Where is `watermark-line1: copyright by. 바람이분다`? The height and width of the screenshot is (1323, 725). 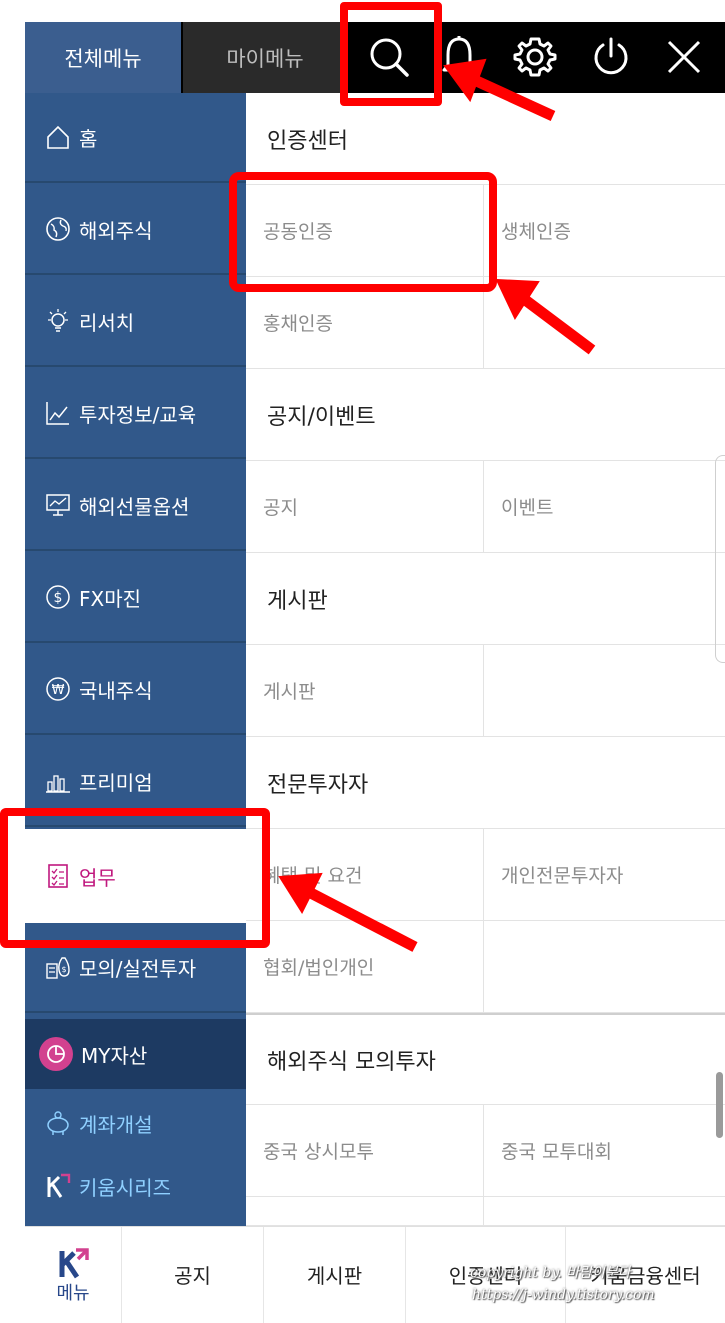
watermark-line1: copyright by. 바람이분다 is located at coordinates (550, 1273).